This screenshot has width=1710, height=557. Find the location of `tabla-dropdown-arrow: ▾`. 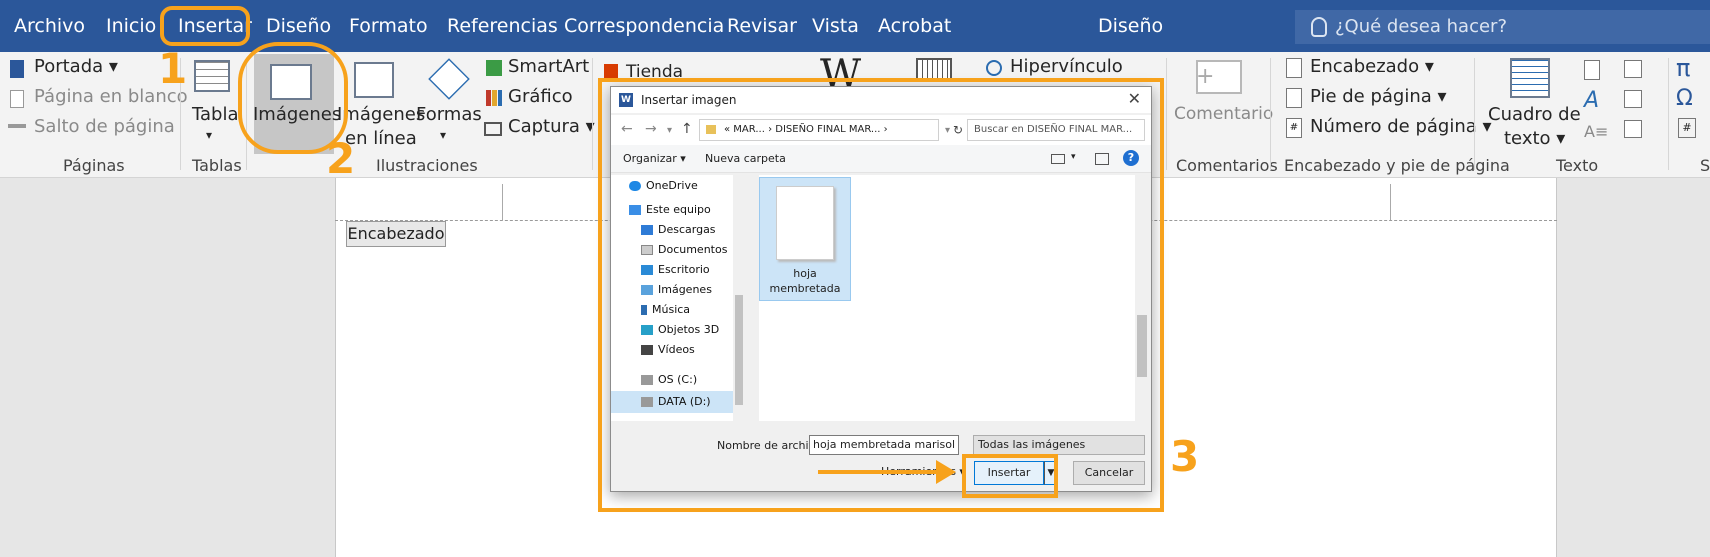

tabla-dropdown-arrow: ▾ is located at coordinates (209, 135).